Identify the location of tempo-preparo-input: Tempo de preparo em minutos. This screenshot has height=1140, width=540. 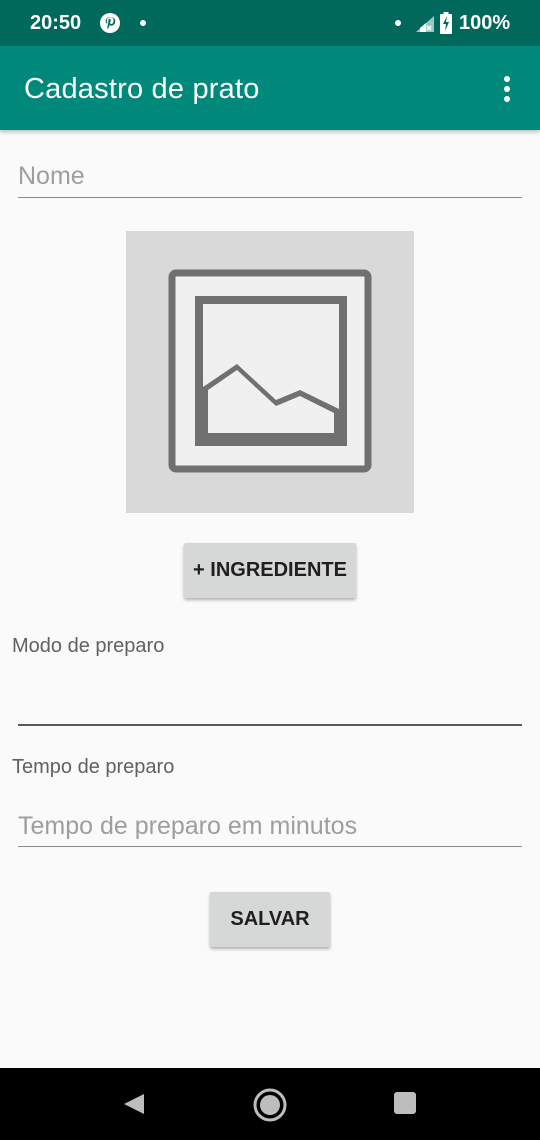
(270, 823).